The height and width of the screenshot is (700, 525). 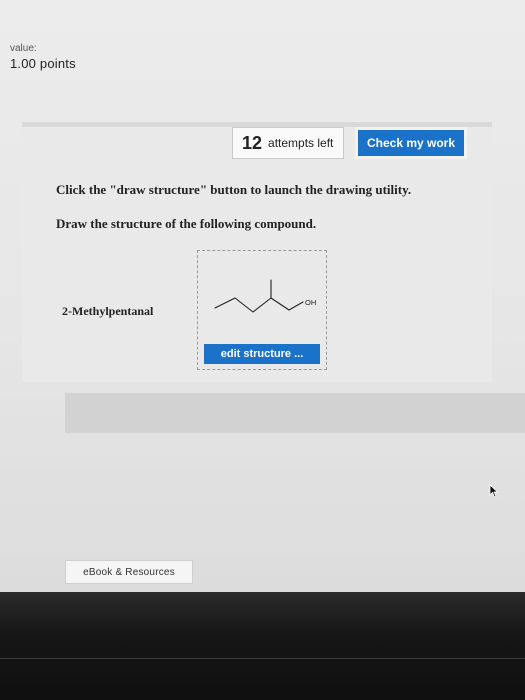 What do you see at coordinates (23, 48) in the screenshot?
I see `value-label: value:` at bounding box center [23, 48].